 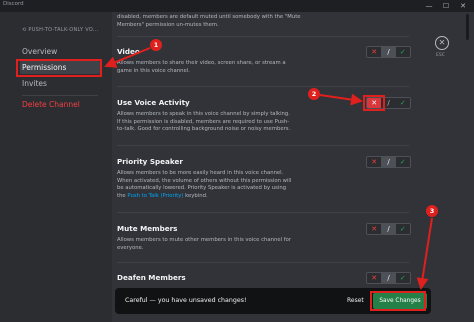 I want to click on annotation-box-deny-toggle, so click(x=374, y=103).